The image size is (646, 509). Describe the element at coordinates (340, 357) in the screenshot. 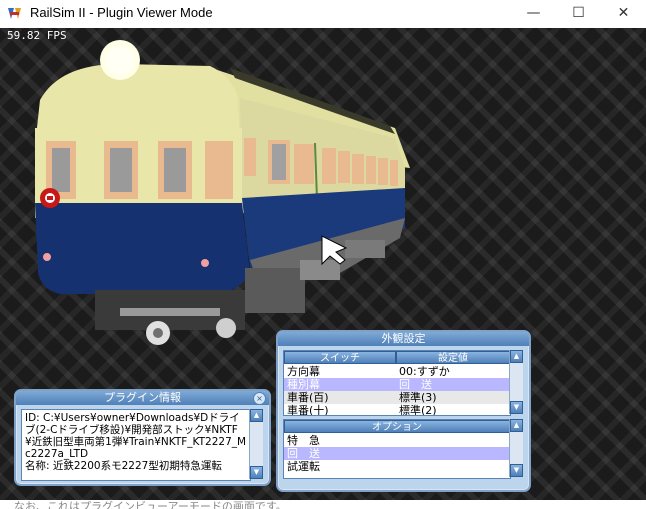

I see `switch-column-header: スイッチ` at that location.